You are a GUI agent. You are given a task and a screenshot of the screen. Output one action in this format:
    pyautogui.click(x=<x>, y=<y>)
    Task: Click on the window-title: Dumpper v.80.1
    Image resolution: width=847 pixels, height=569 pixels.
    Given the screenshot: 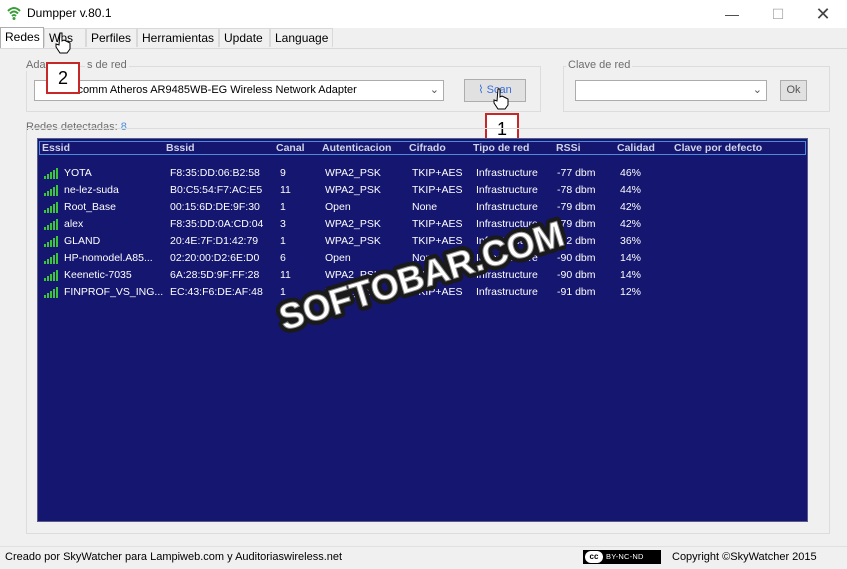 What is the action you would take?
    pyautogui.click(x=69, y=13)
    